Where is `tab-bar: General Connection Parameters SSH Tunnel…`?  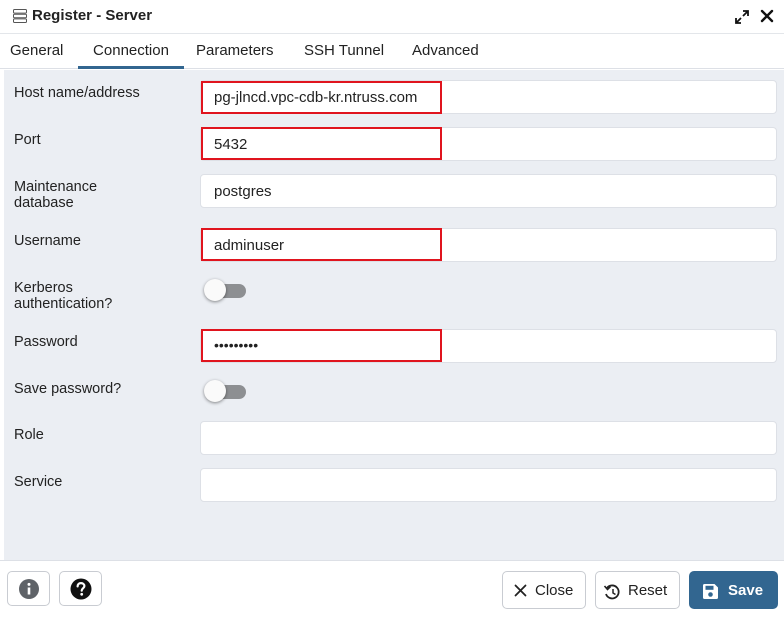 tab-bar: General Connection Parameters SSH Tunnel… is located at coordinates (392, 52).